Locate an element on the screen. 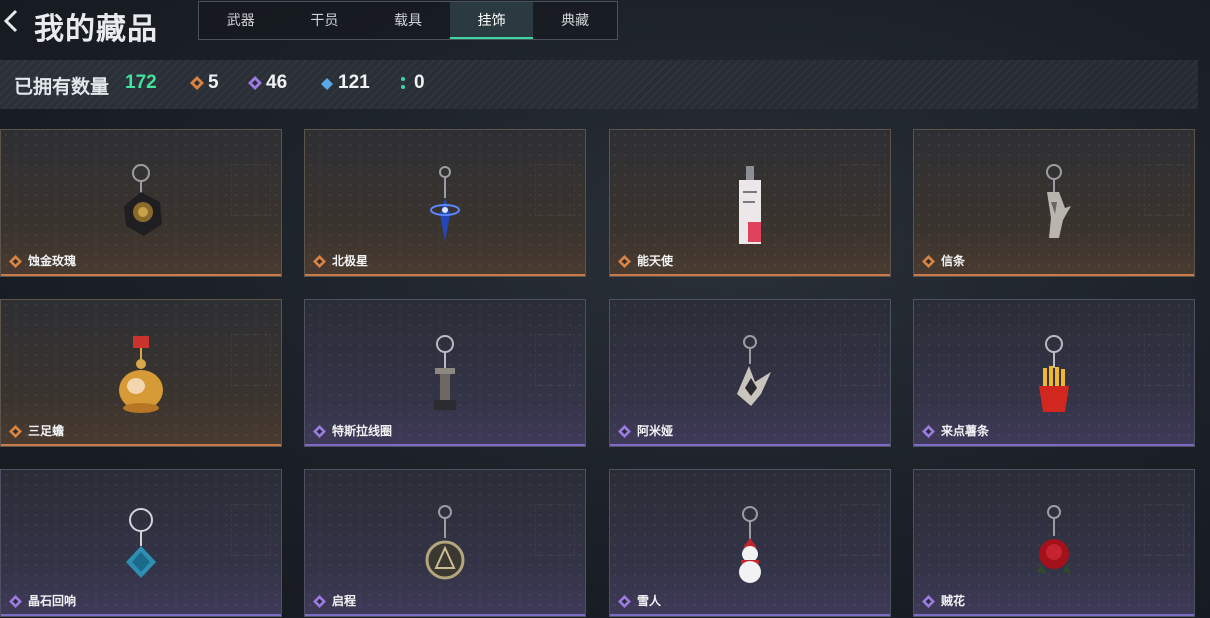 Image resolution: width=1210 pixels, height=618 pixels. ears-charm-icon is located at coordinates (754, 370).